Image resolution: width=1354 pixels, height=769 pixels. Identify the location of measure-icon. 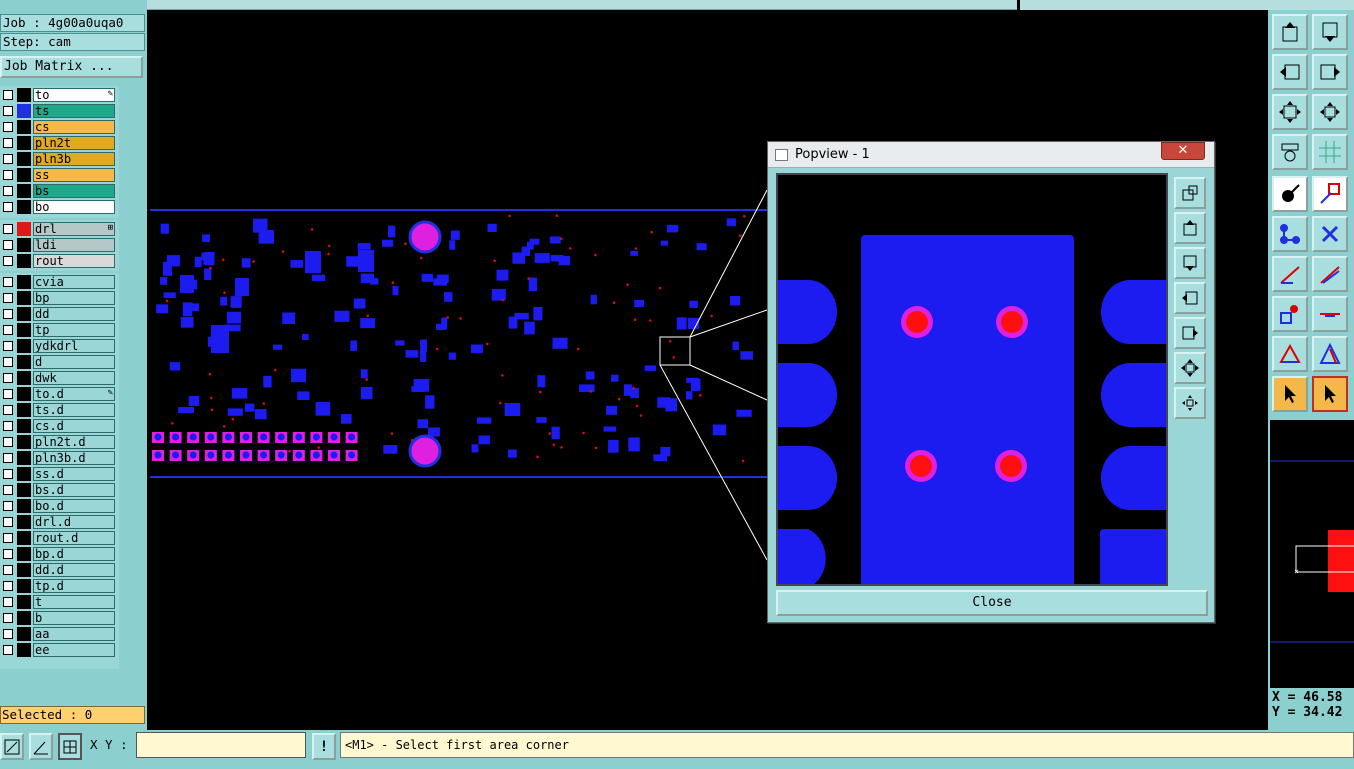
(41, 746).